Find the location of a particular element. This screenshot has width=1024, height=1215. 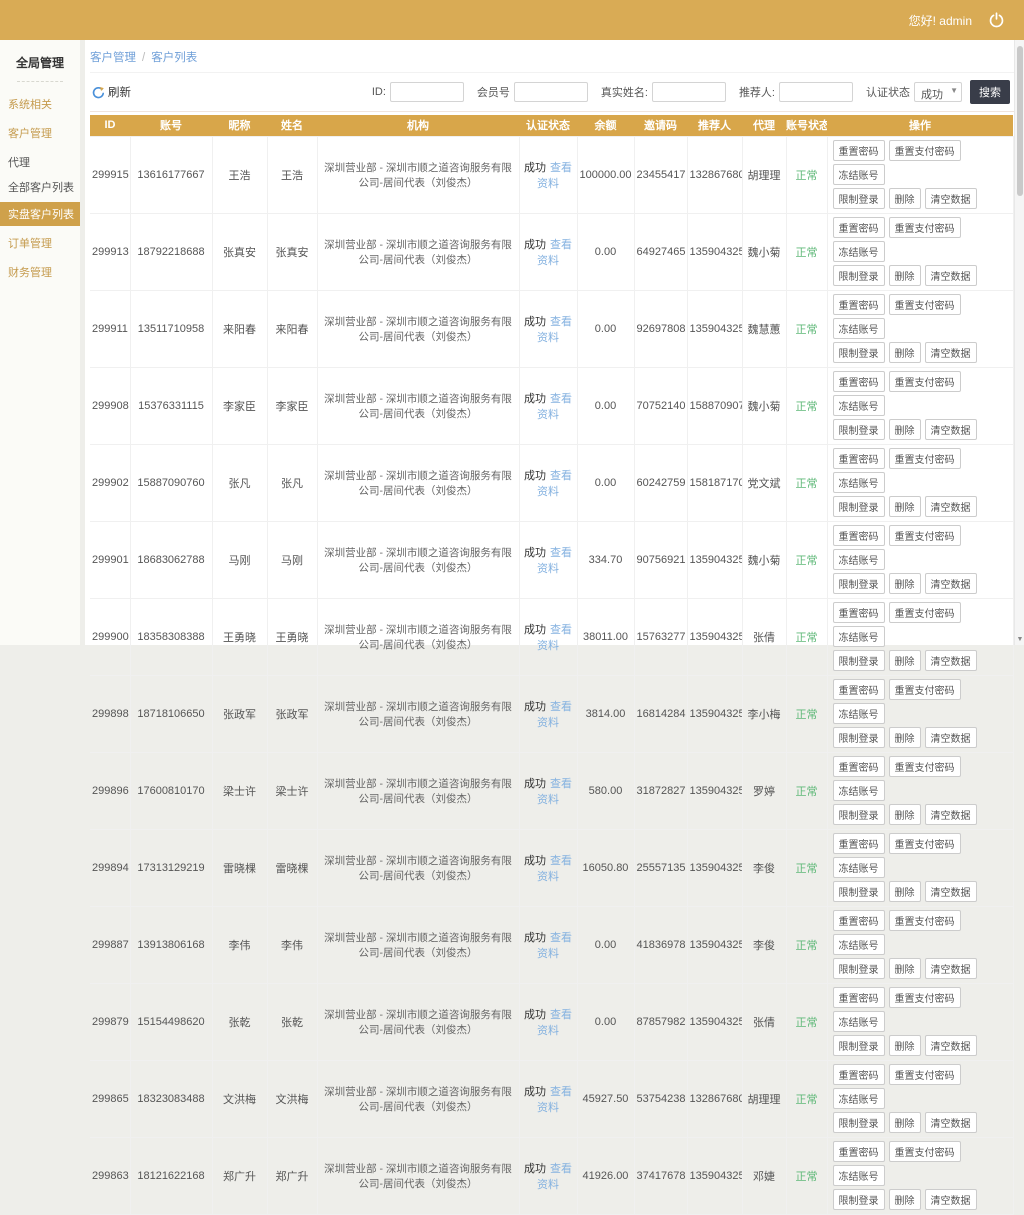

search-button: 搜索 is located at coordinates (990, 92).